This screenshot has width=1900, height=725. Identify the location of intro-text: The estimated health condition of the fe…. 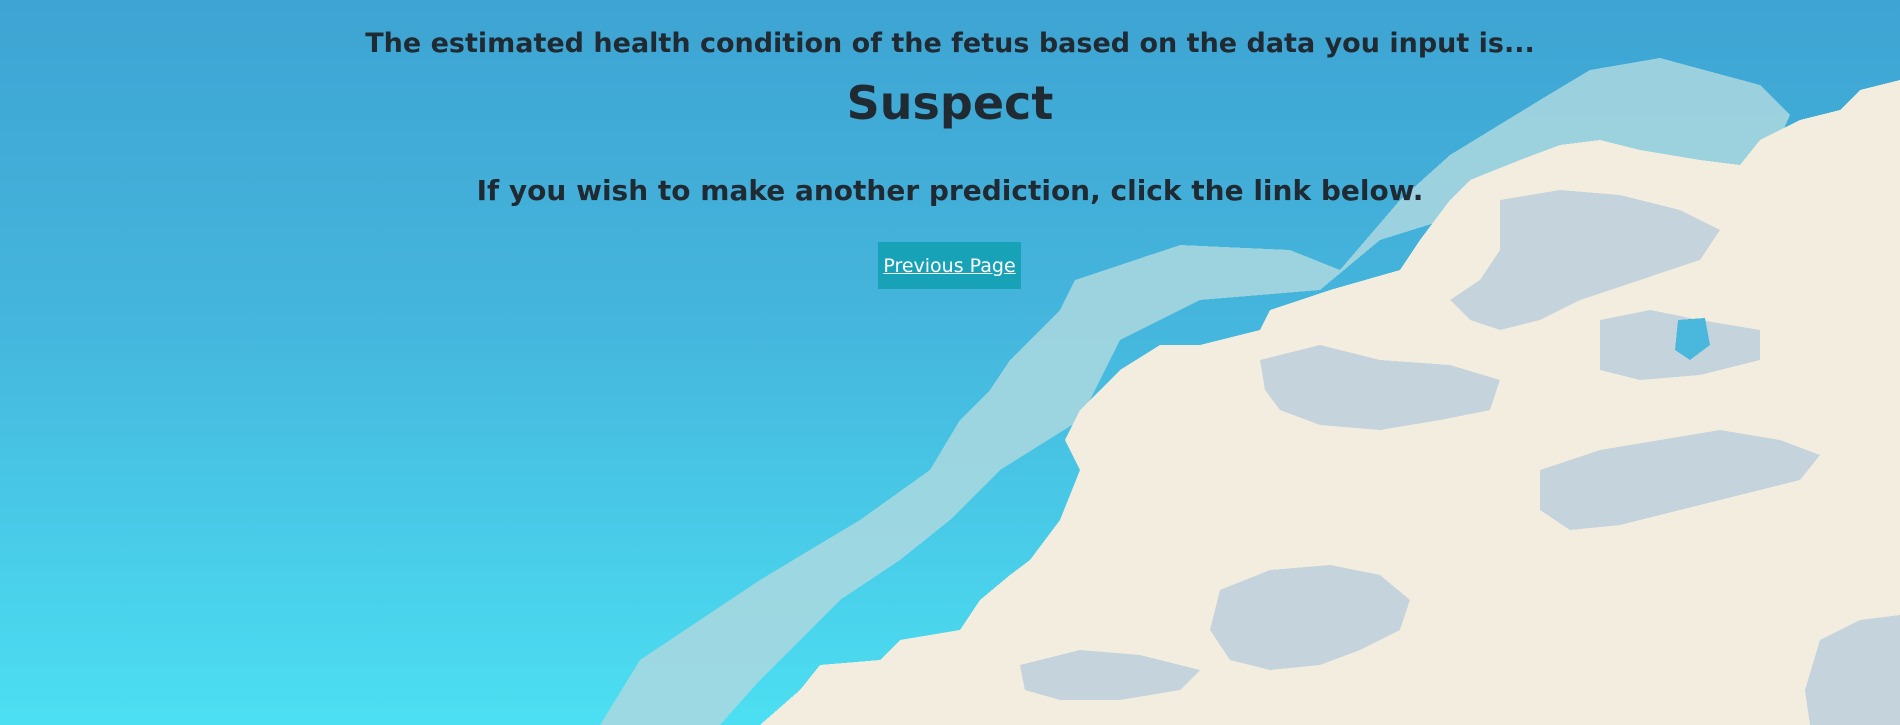
(950, 43).